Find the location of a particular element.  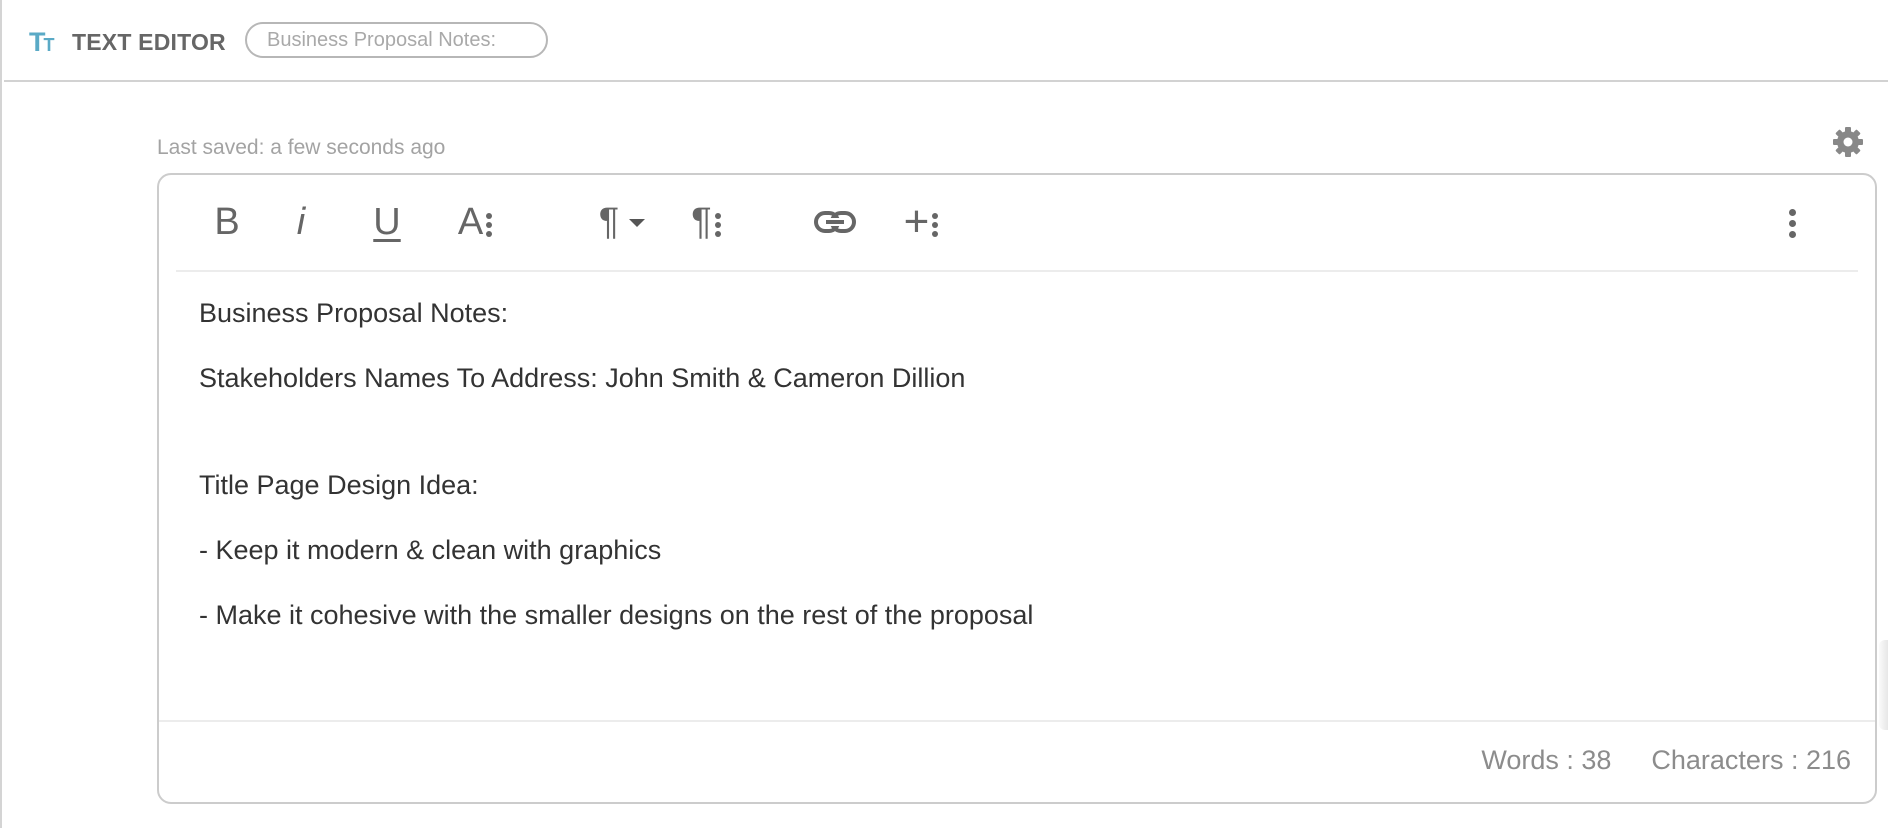

paragraph-more-button: ¶ is located at coordinates (706, 222).